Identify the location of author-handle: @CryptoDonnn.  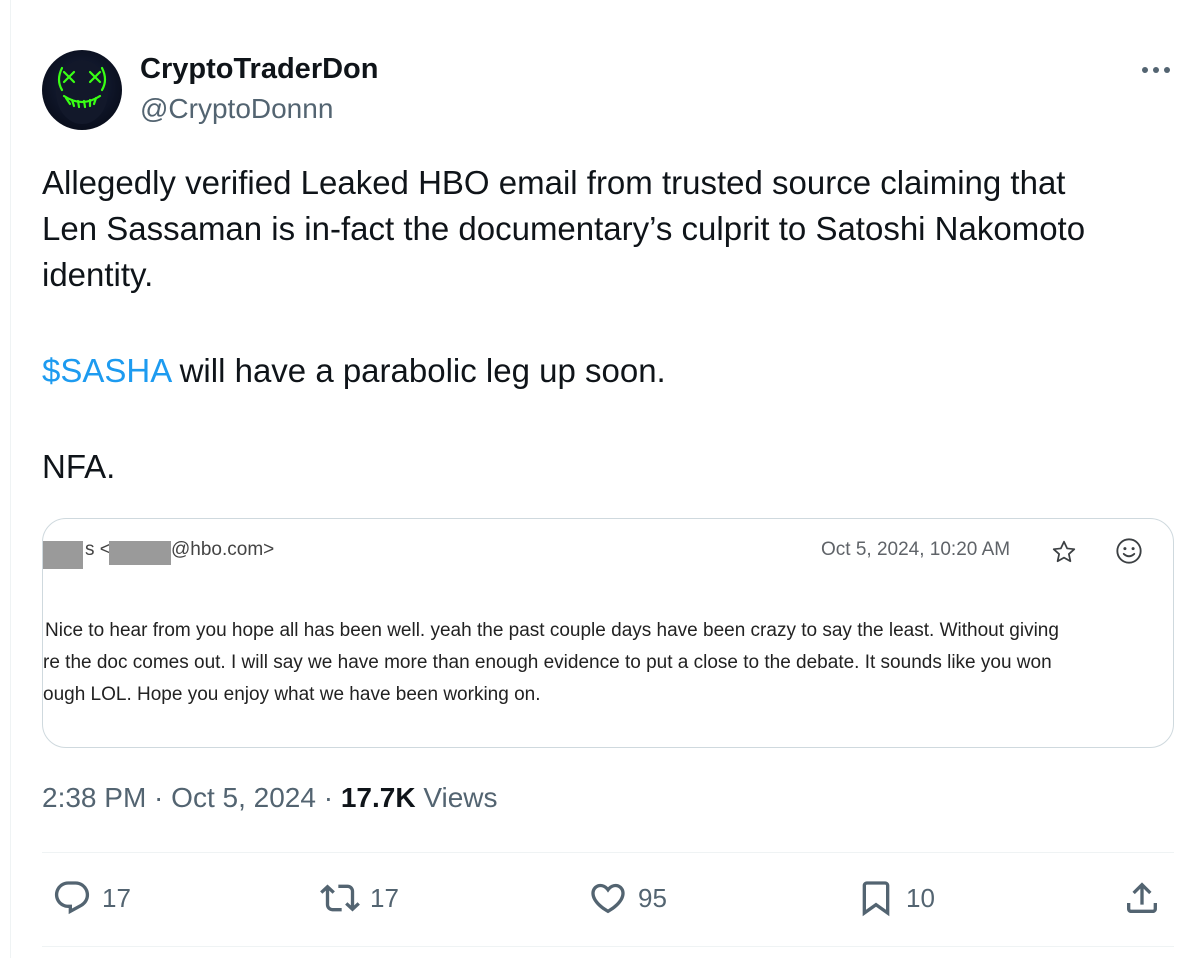
(236, 109).